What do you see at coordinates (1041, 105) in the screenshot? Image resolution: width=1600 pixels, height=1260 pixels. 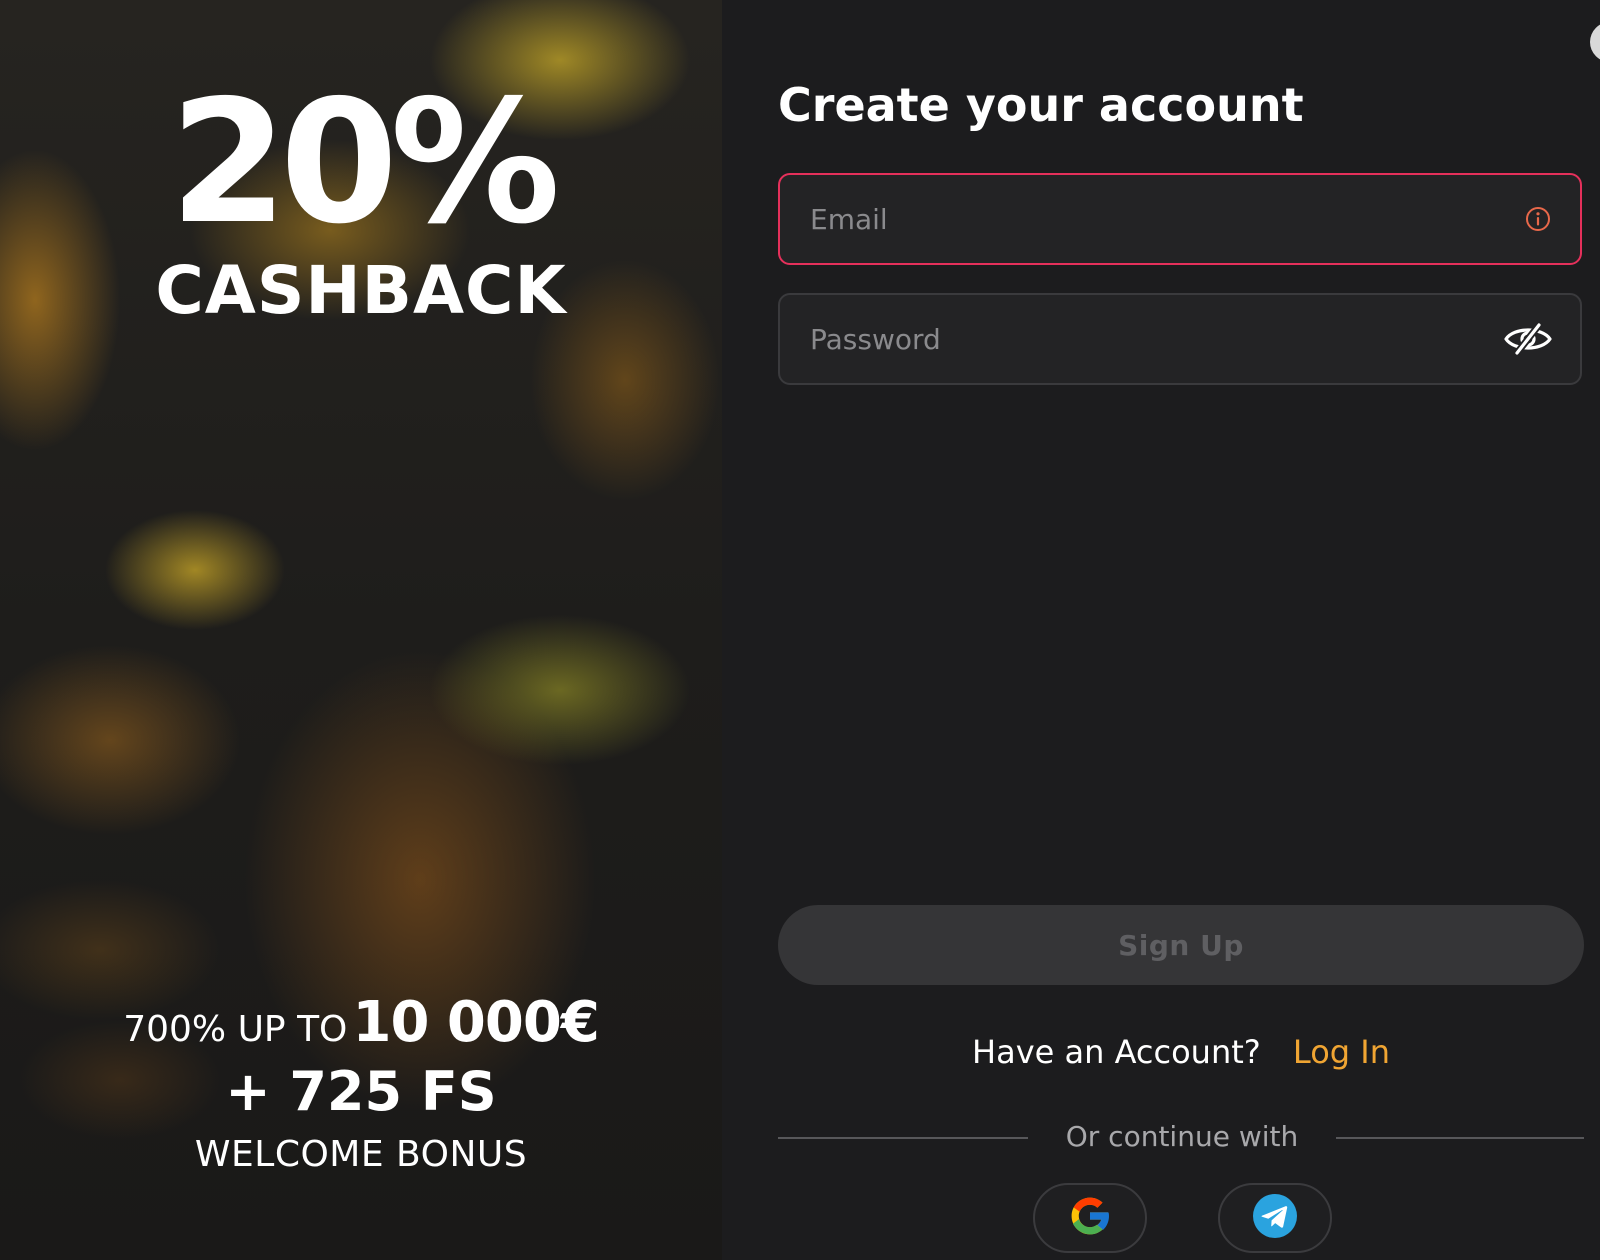 I see `form-title: Create your account` at bounding box center [1041, 105].